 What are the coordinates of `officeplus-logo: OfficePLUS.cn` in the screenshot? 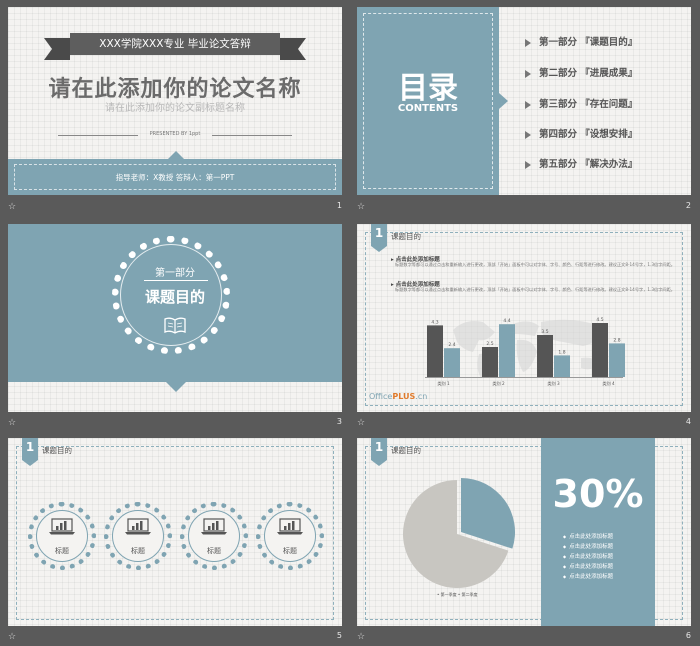 It's located at (398, 396).